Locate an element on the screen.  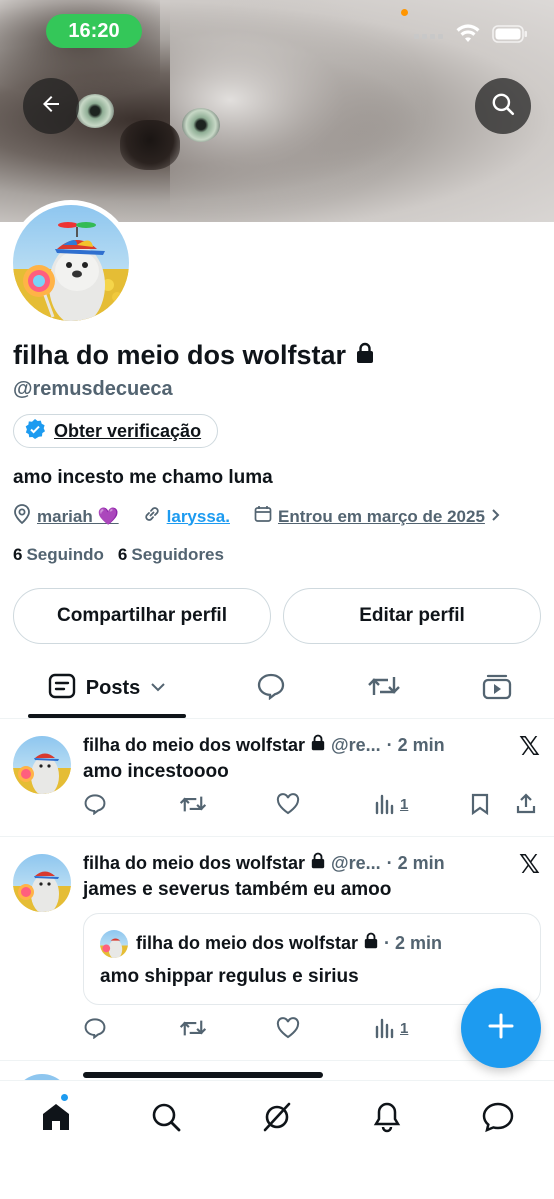
bottom-navigation is located at coordinates (277, 1139).